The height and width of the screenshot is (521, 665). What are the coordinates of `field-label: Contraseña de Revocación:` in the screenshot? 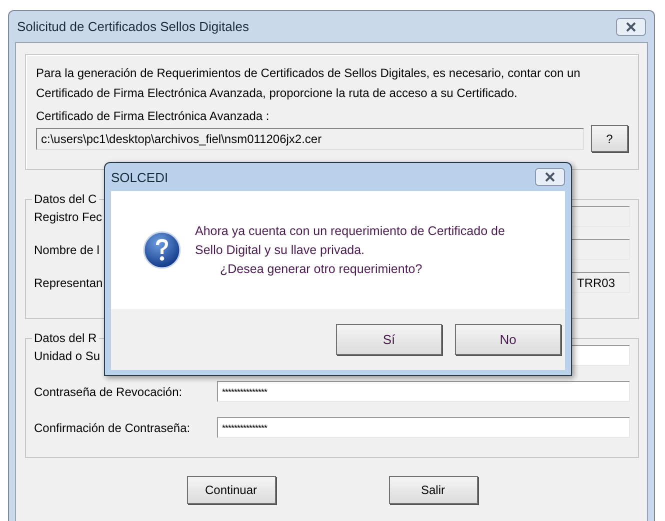 It's located at (108, 391).